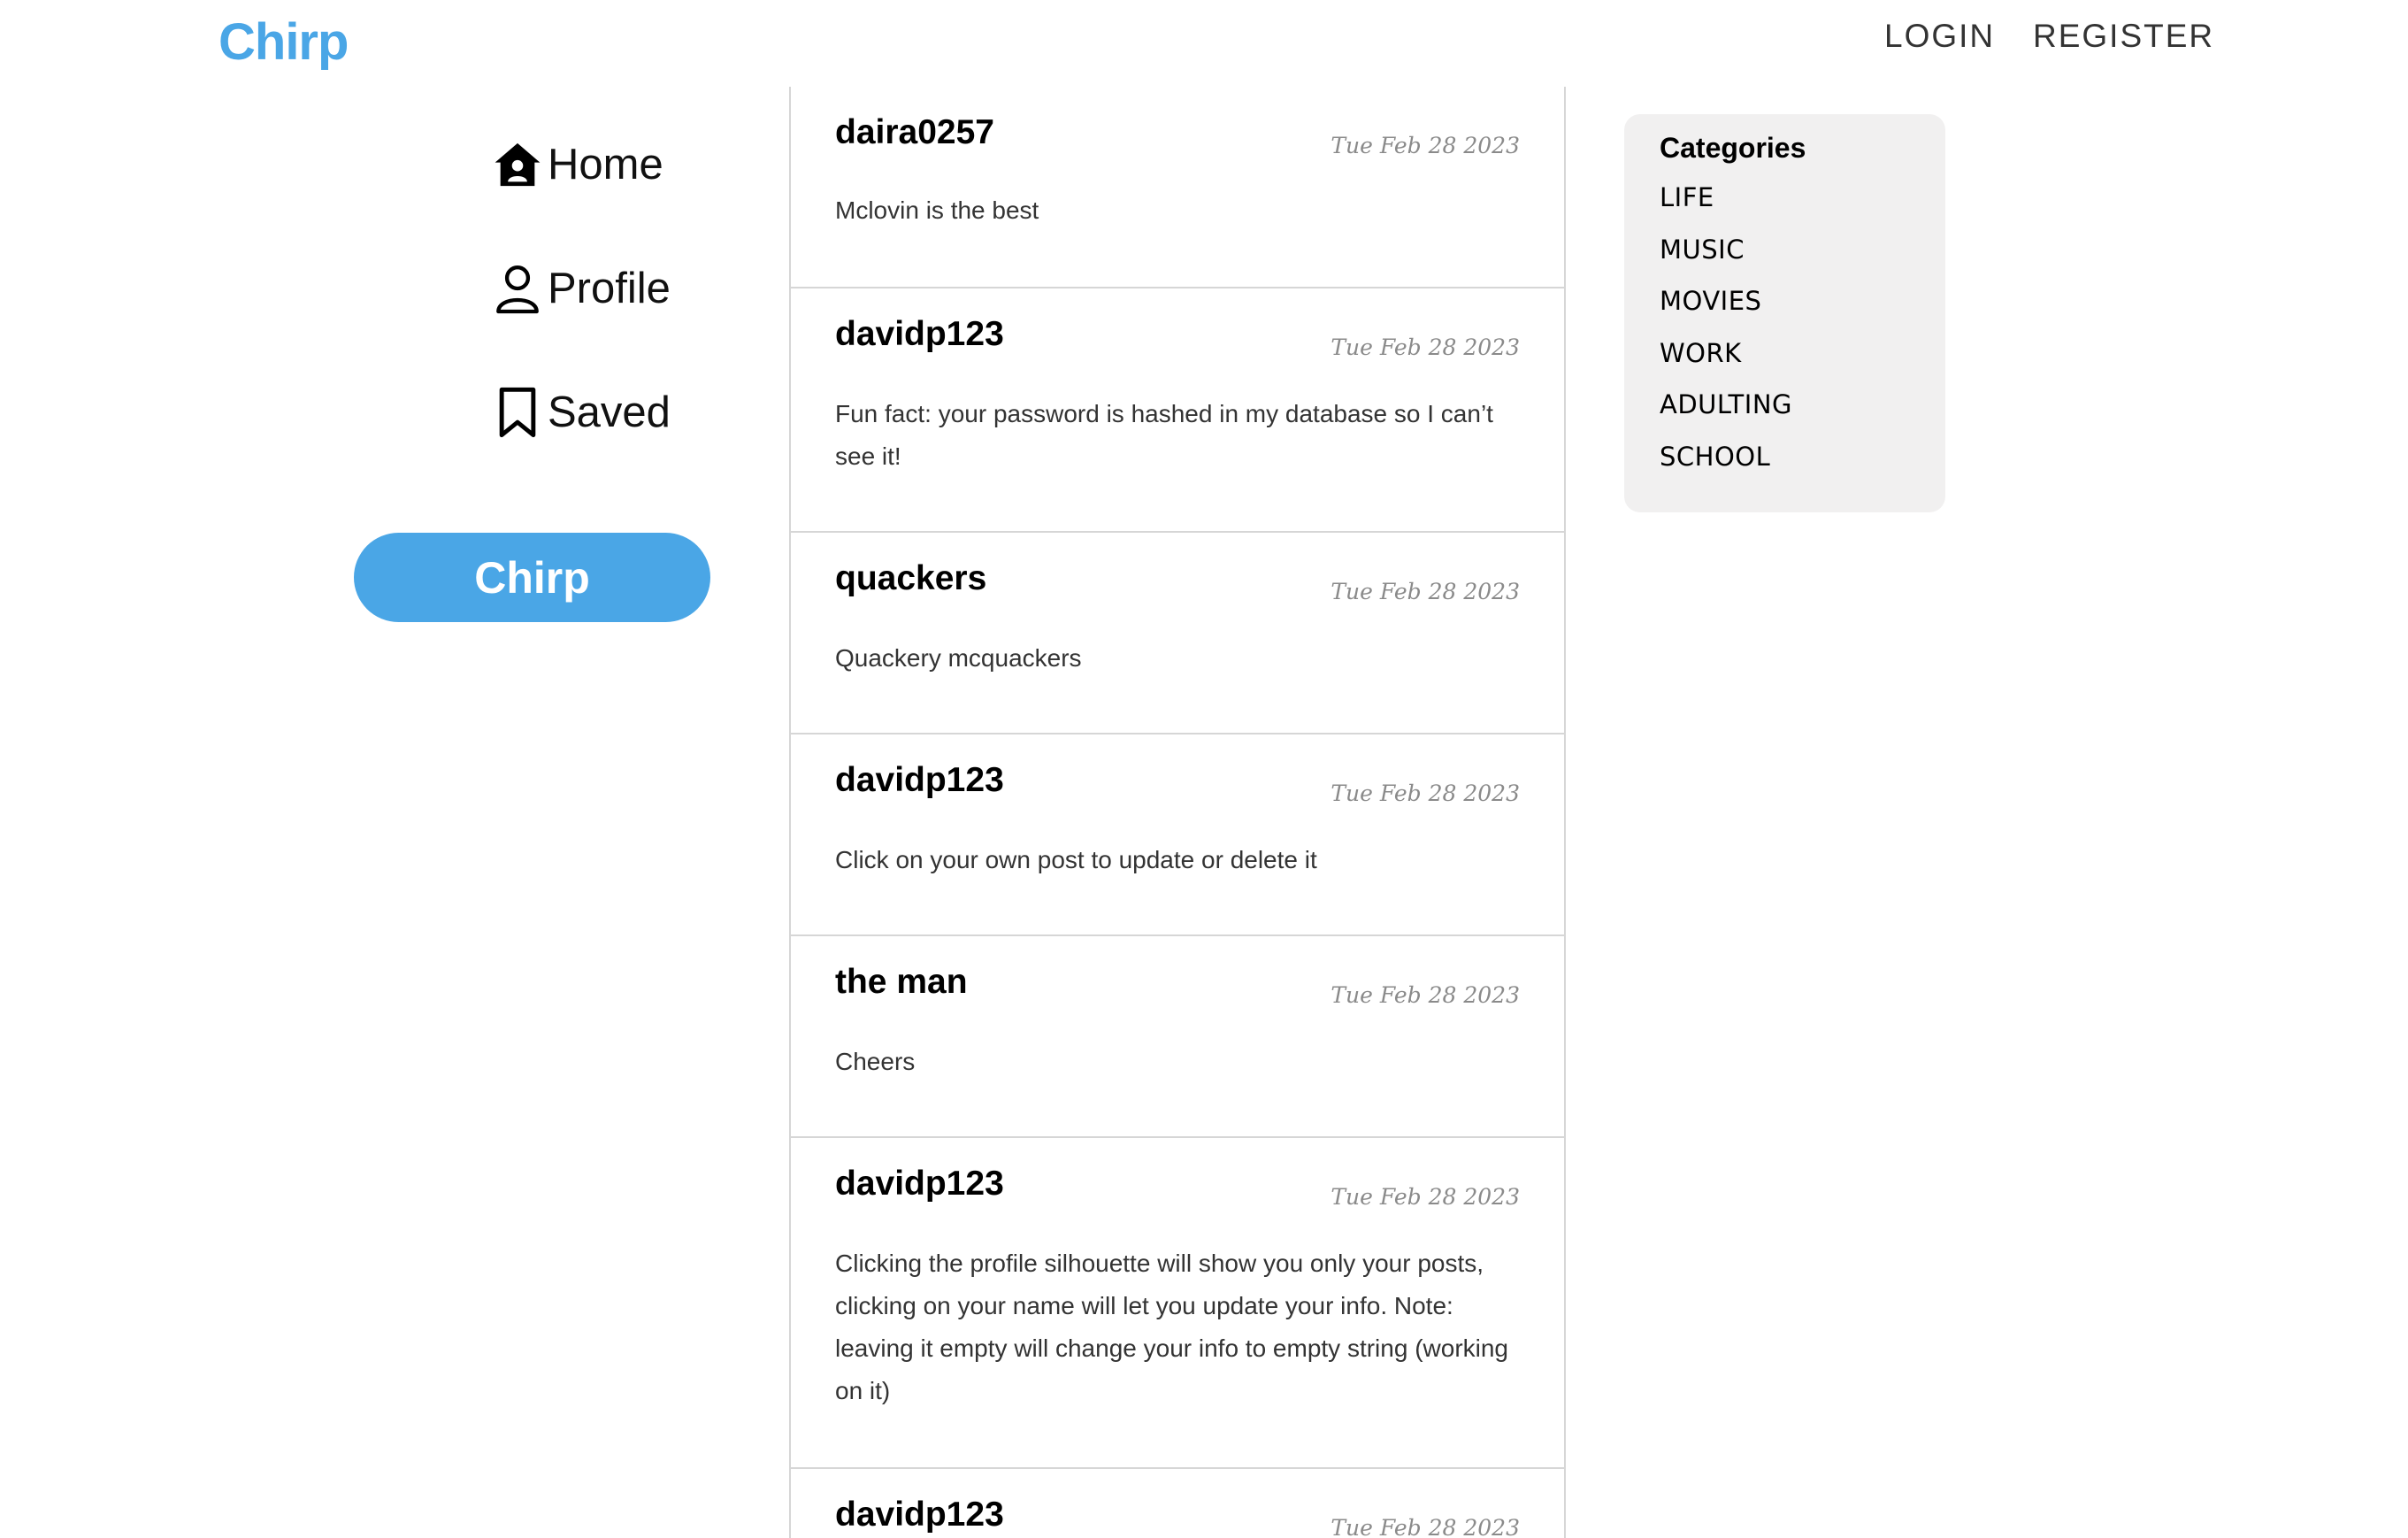 The height and width of the screenshot is (1538, 2408). What do you see at coordinates (1785, 250) in the screenshot?
I see `category-item-music: MUSIC` at bounding box center [1785, 250].